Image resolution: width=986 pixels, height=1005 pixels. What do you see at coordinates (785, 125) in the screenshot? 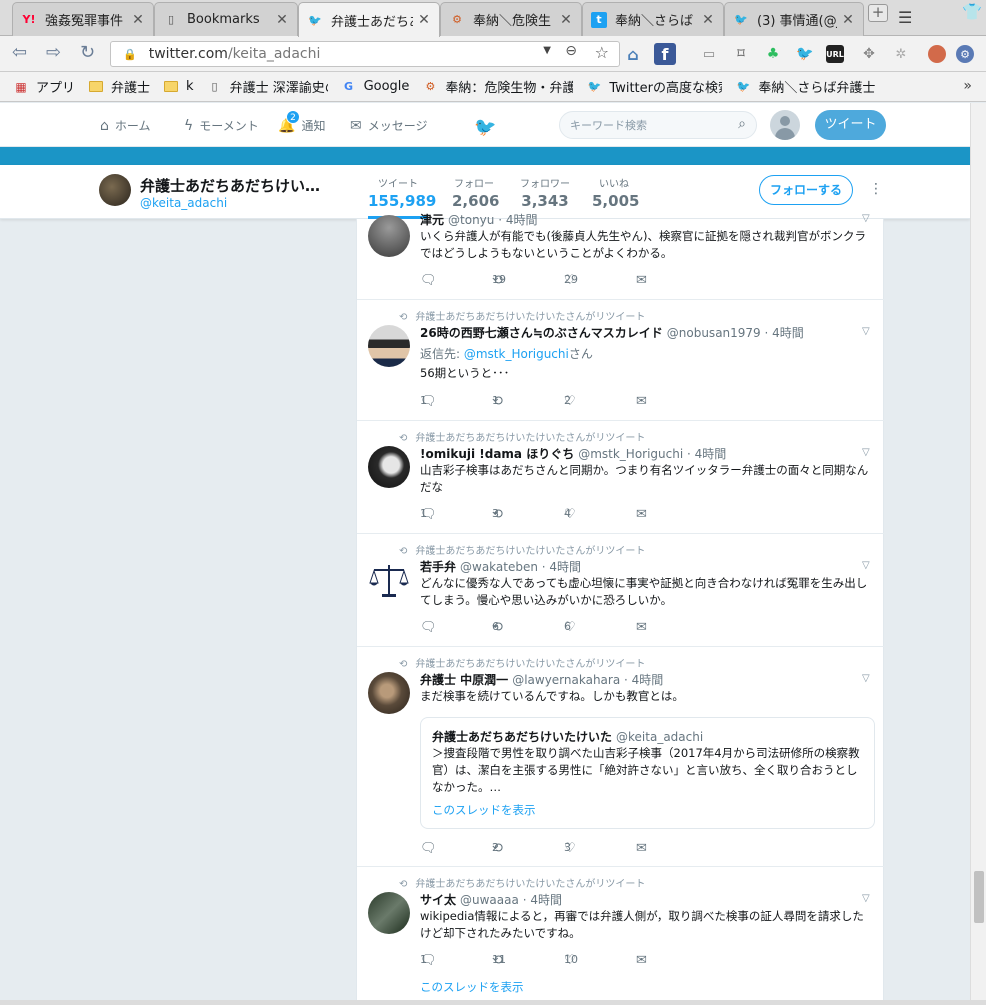
I see `user-avatar` at bounding box center [785, 125].